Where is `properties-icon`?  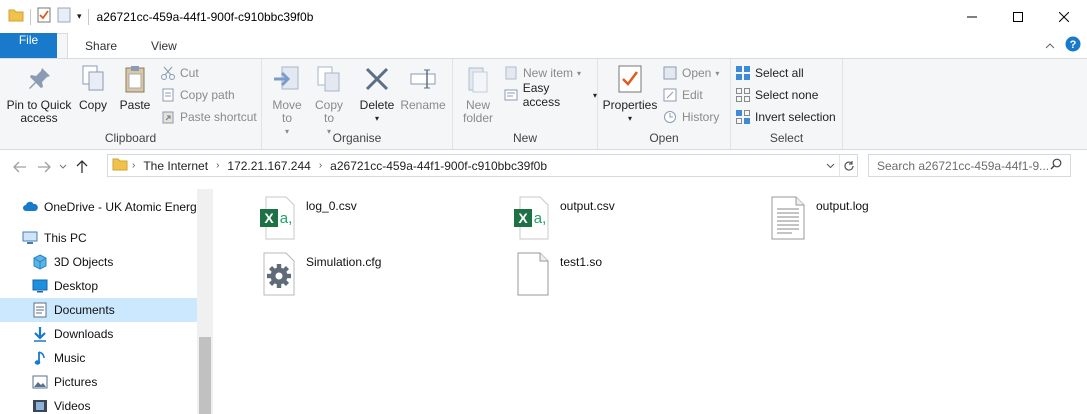 properties-icon is located at coordinates (630, 79).